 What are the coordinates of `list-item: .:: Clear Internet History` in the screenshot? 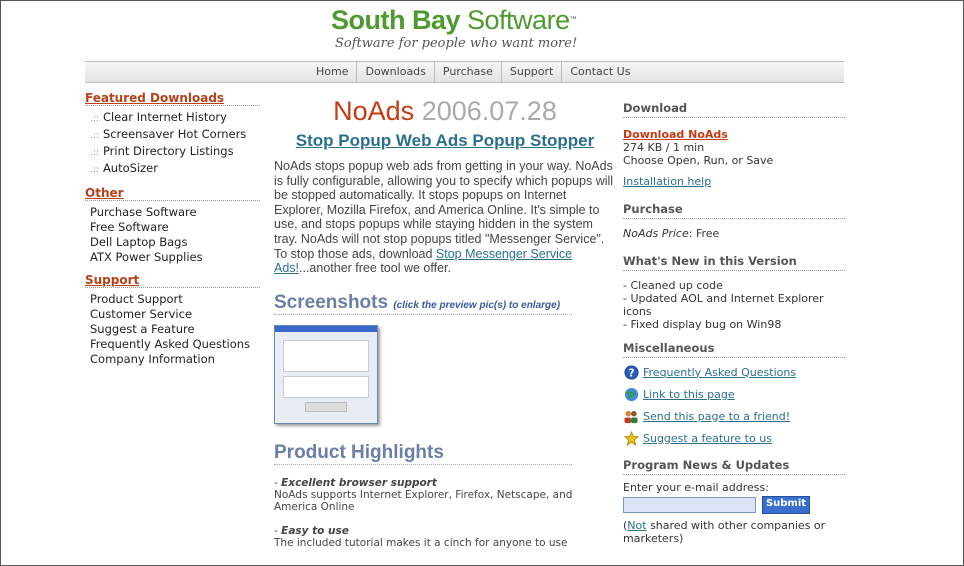 It's located at (172, 118).